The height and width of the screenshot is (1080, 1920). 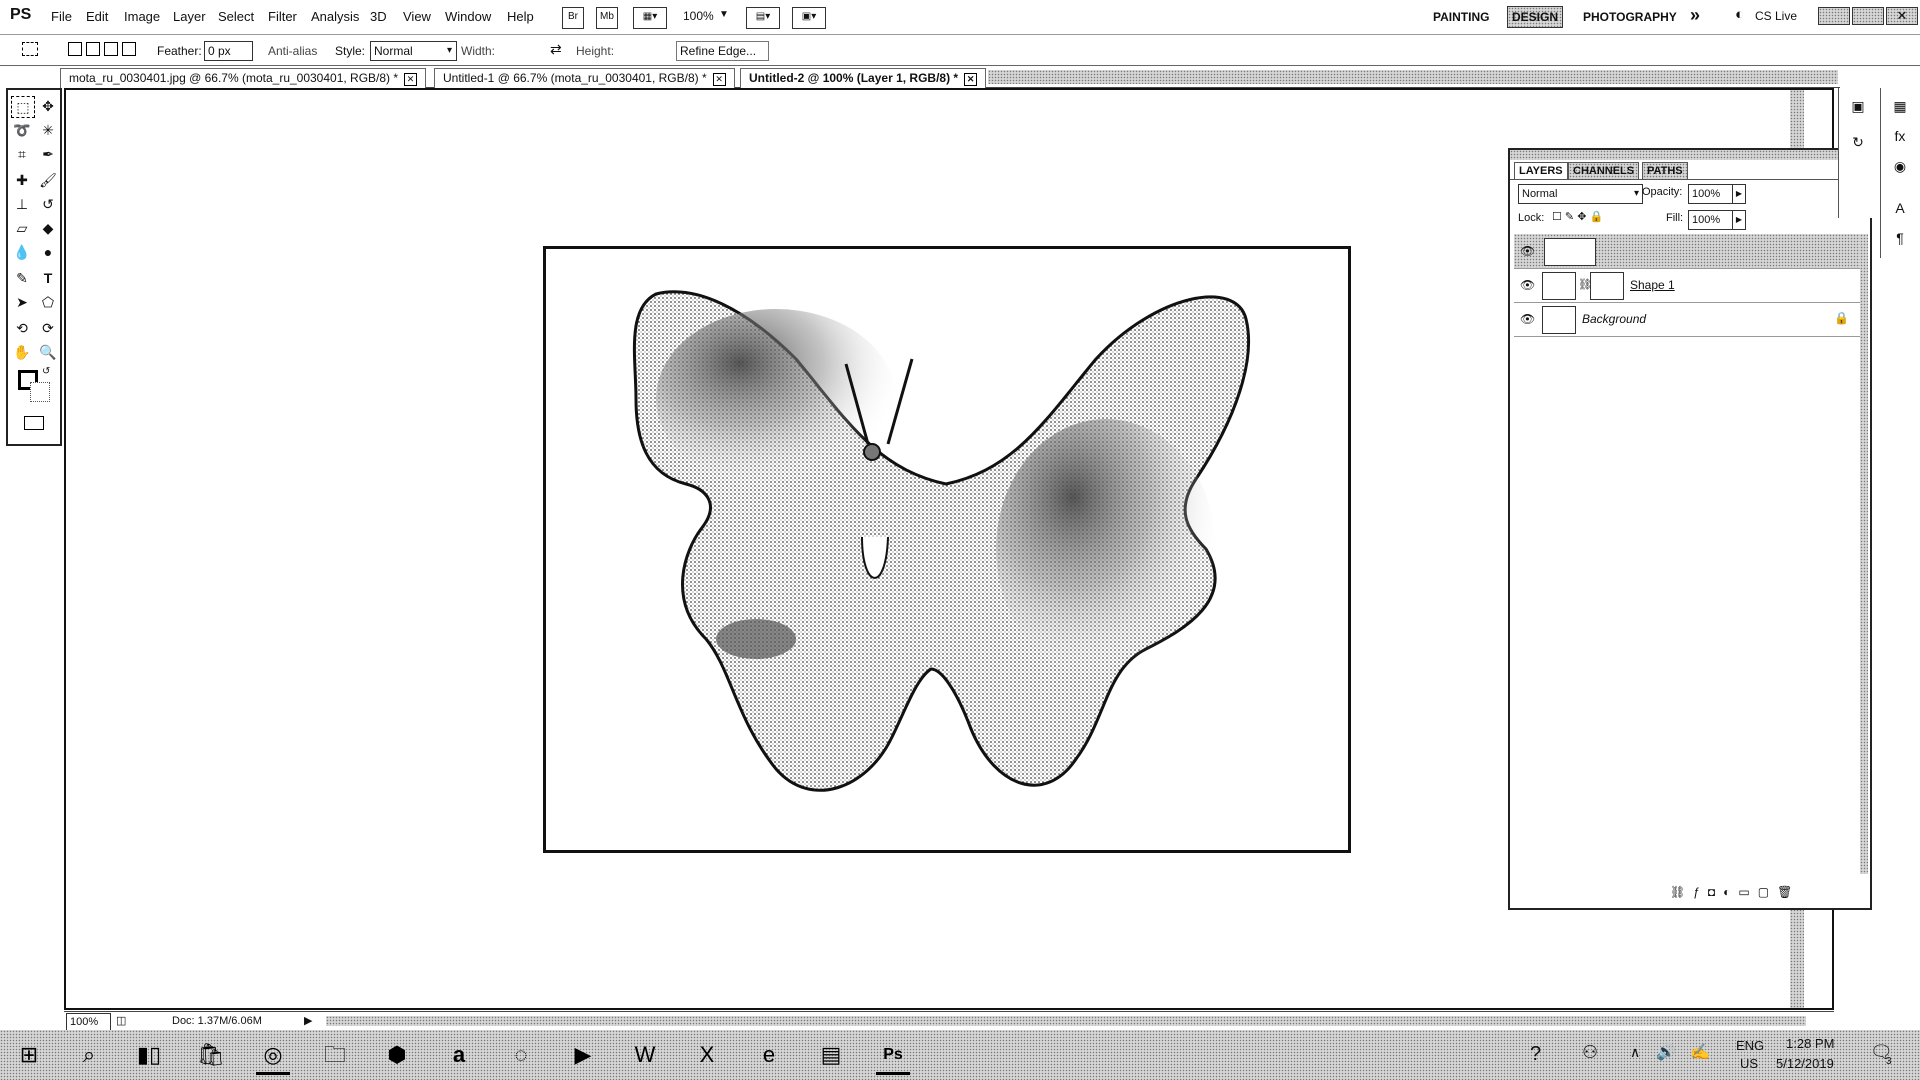 I want to click on marquee-preset-icon, so click(x=30, y=49).